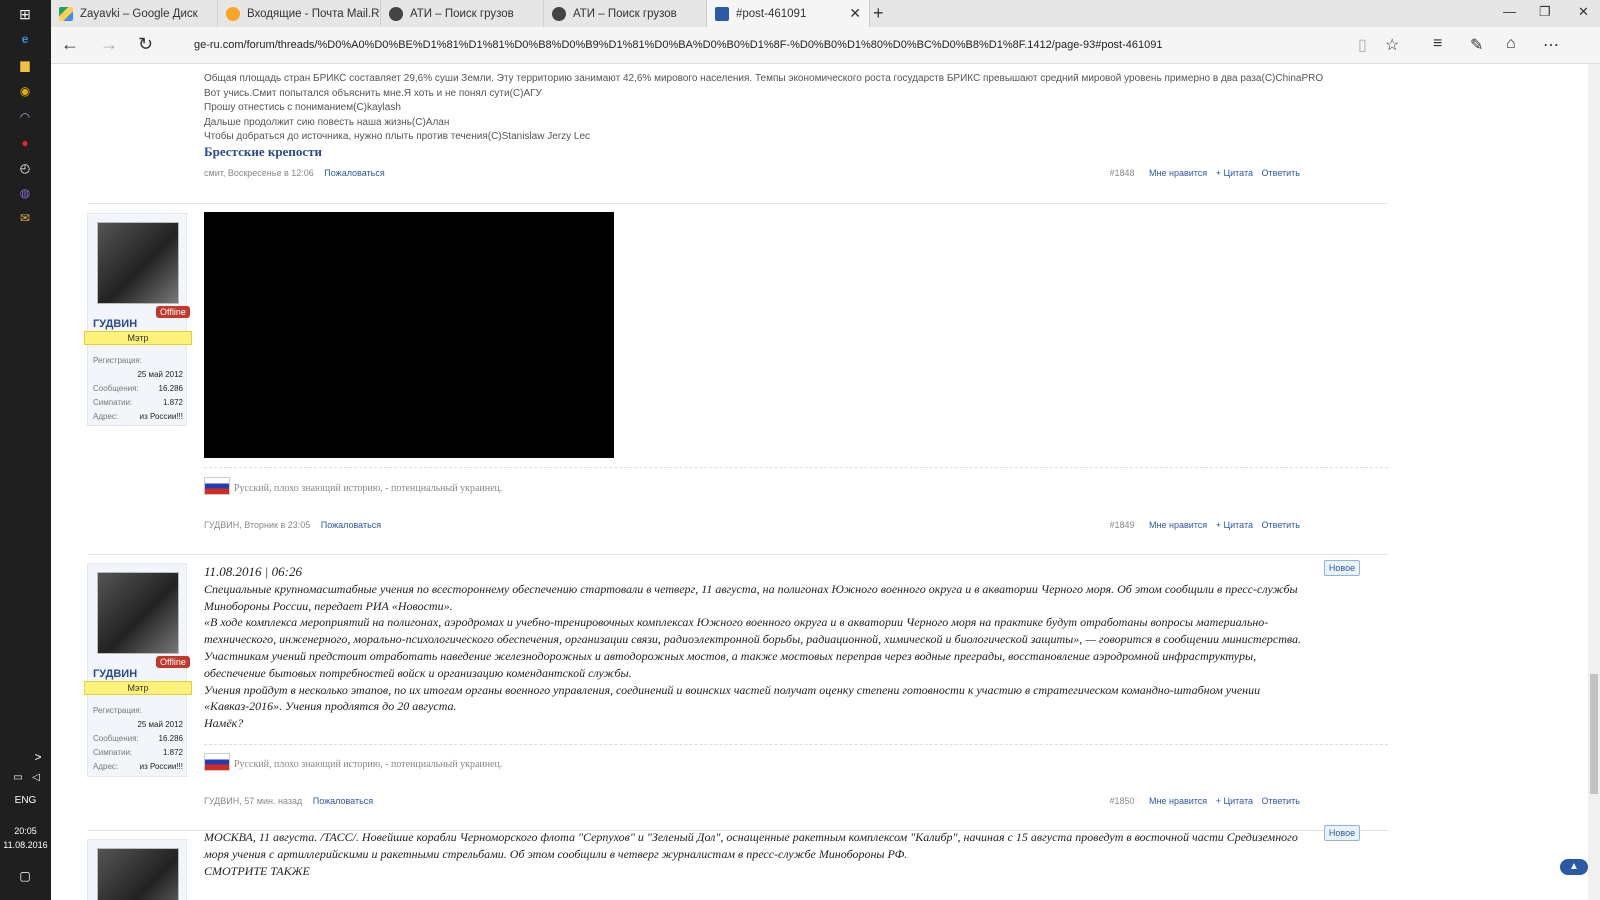 Image resolution: width=1600 pixels, height=900 pixels. I want to click on language-indicator: ENG, so click(25, 800).